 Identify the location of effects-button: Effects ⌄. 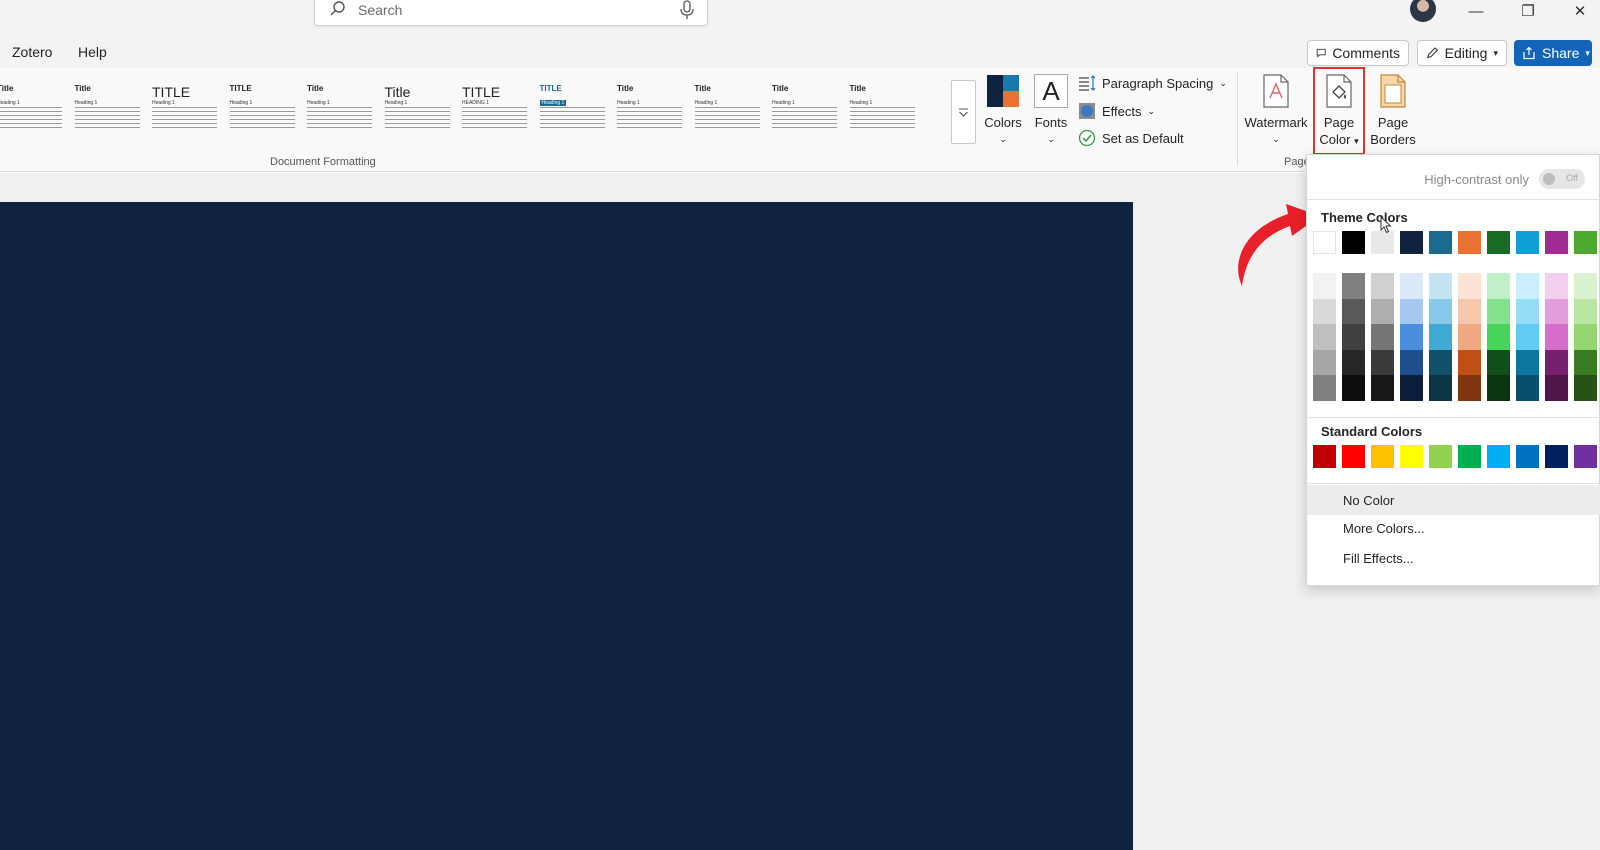
(1116, 111).